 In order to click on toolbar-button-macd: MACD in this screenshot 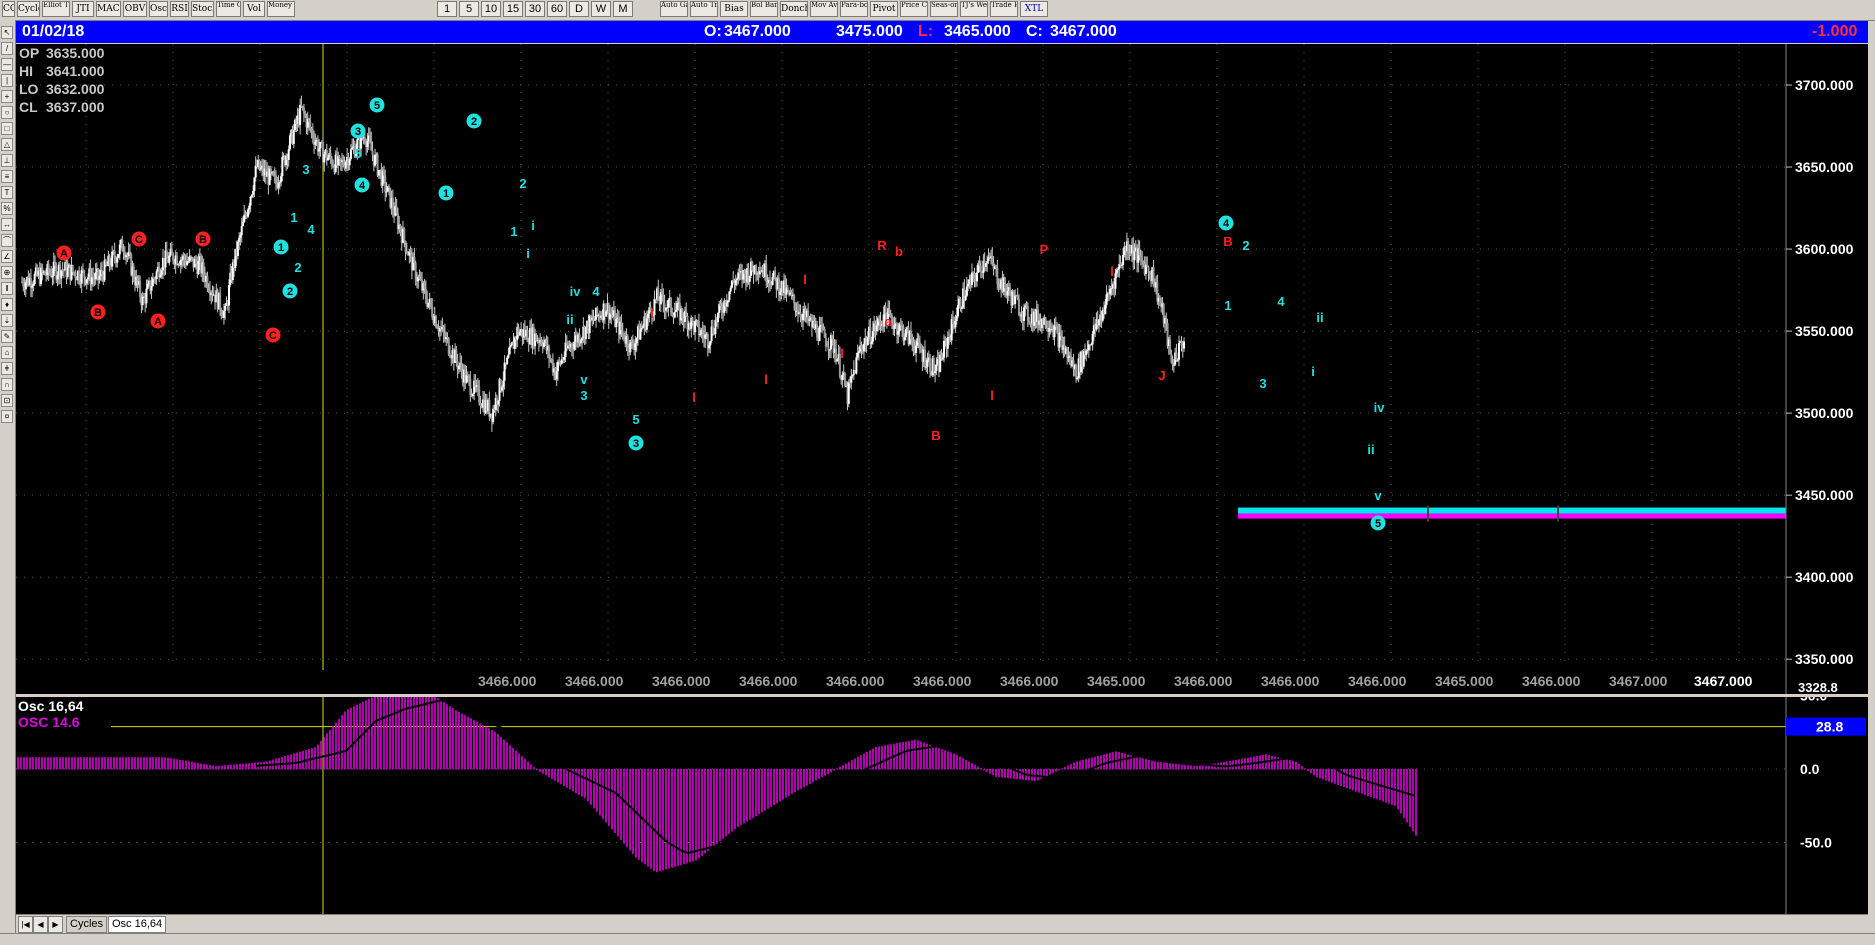, I will do `click(108, 9)`.